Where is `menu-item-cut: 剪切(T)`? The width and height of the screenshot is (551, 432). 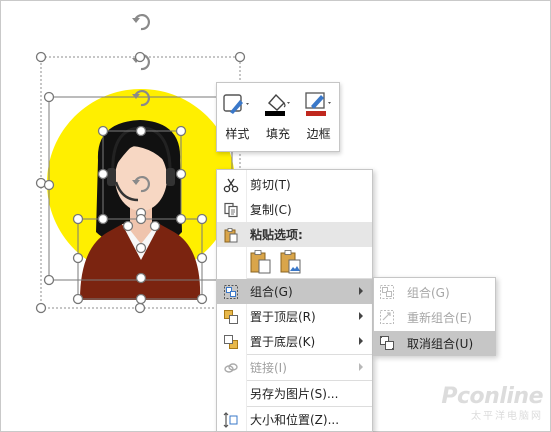 menu-item-cut: 剪切(T) is located at coordinates (294, 184).